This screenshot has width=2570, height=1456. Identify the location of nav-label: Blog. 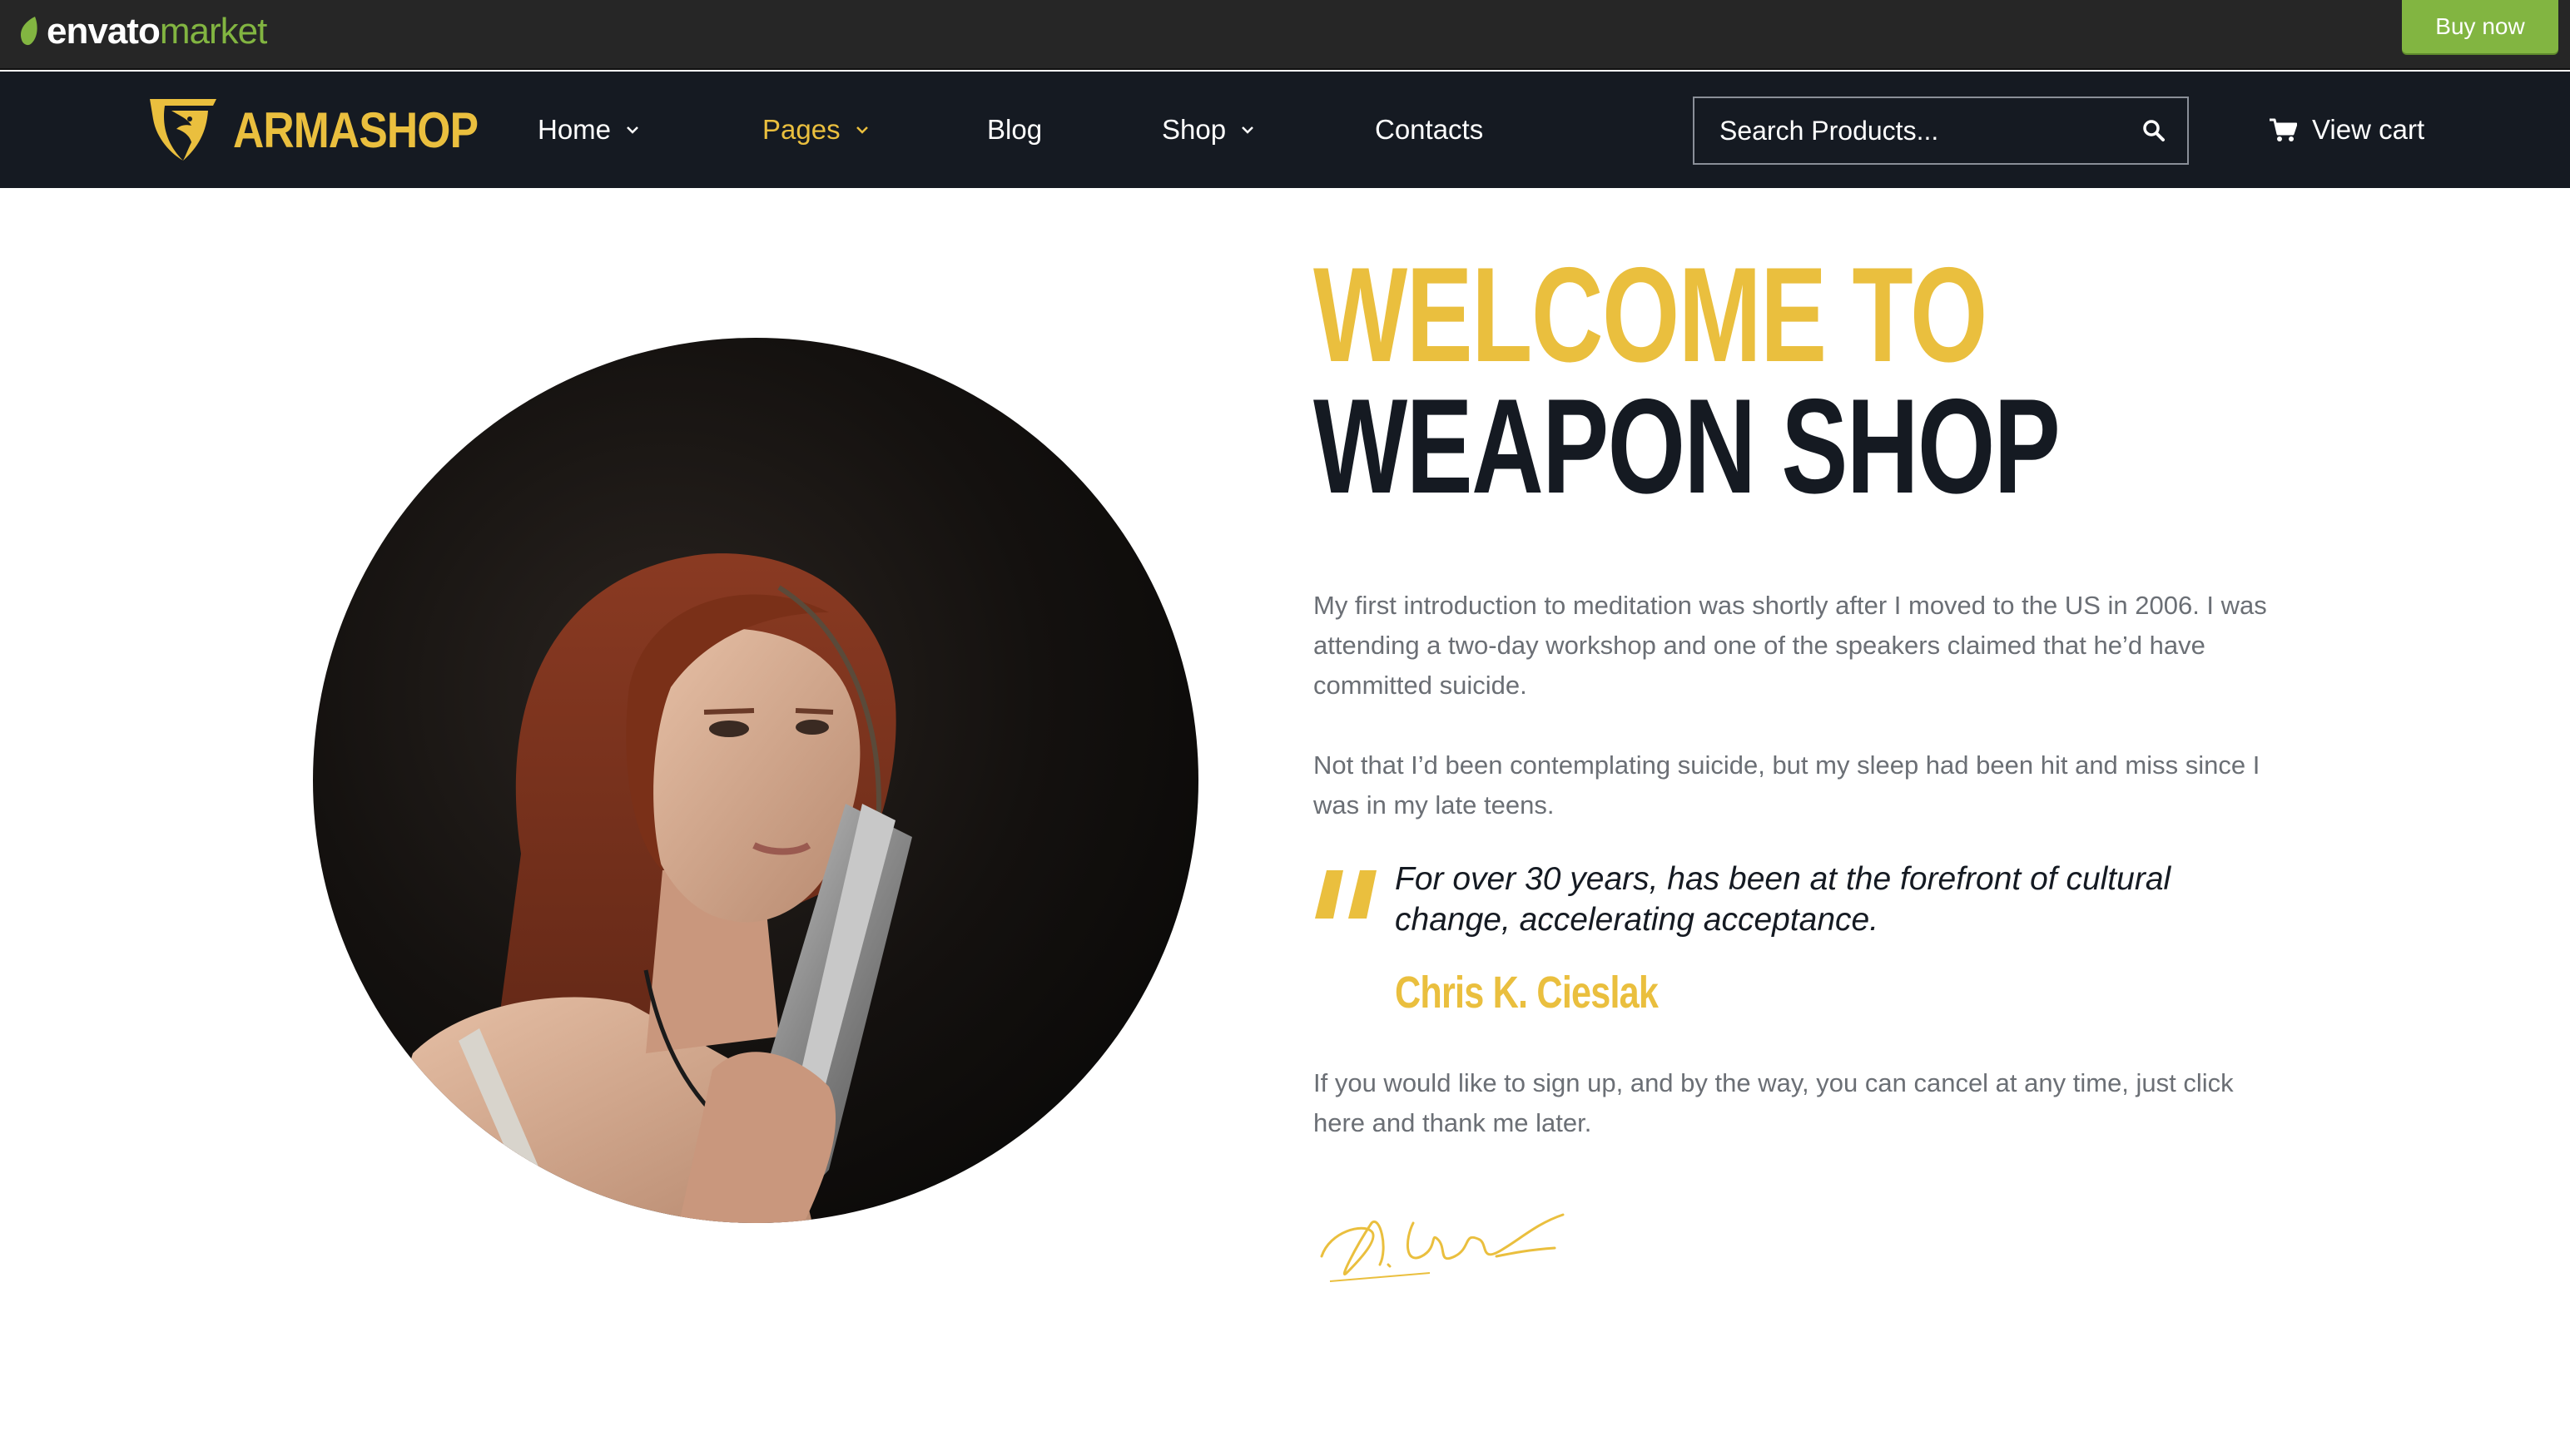
(1015, 129).